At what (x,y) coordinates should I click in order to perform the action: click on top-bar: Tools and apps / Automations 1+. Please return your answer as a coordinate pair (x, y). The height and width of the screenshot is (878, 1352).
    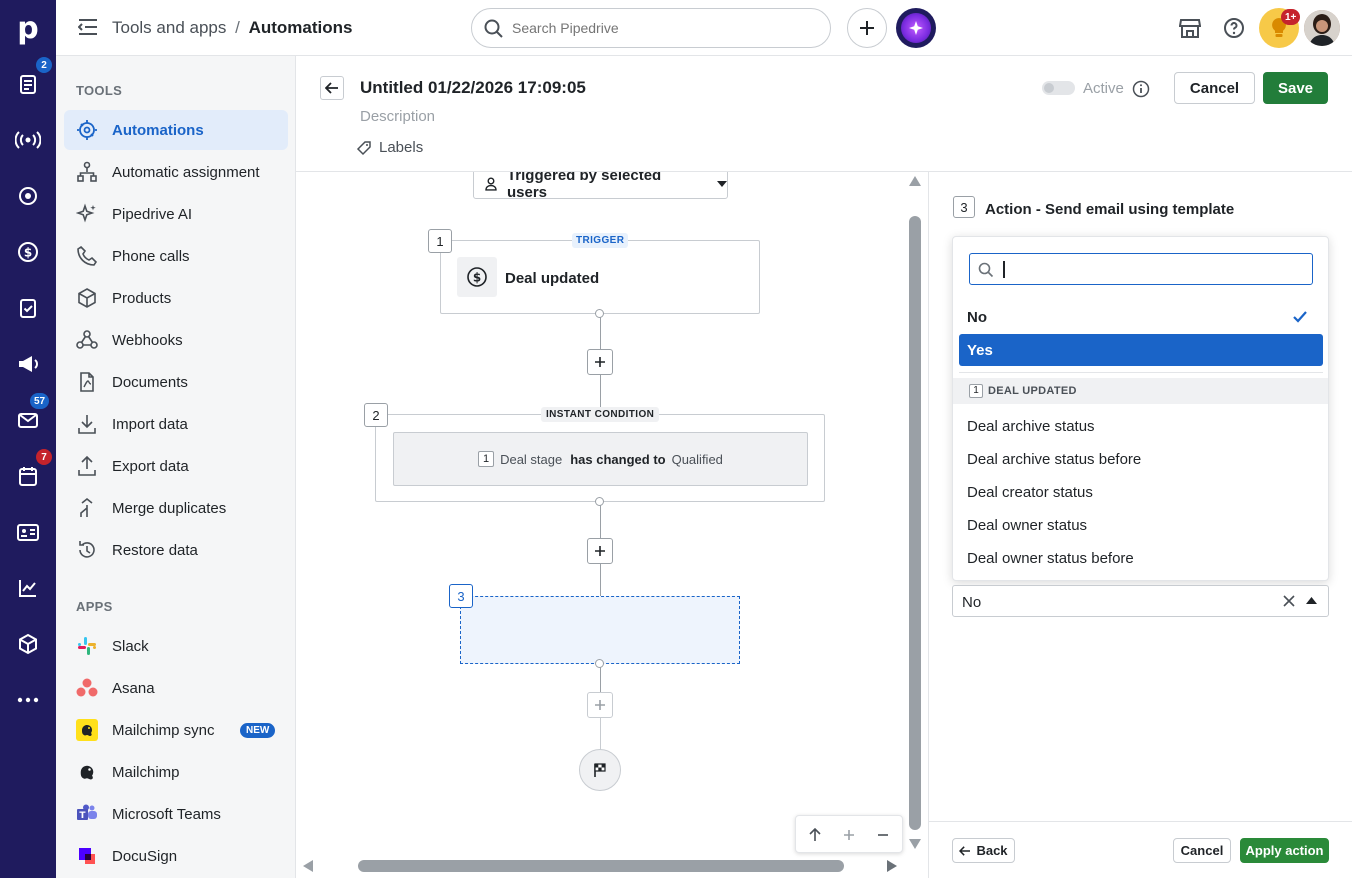
    Looking at the image, I should click on (704, 28).